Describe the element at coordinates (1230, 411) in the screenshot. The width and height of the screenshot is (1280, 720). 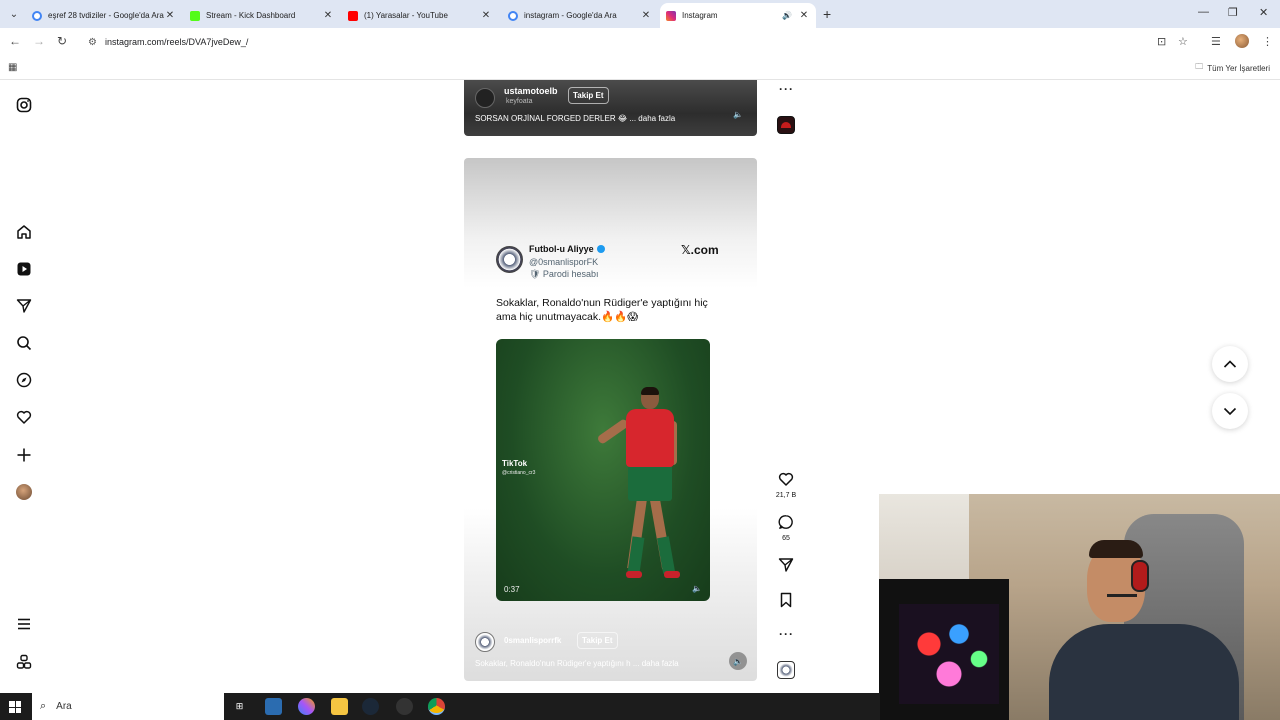
I see `next-reel-chevron-down-icon` at that location.